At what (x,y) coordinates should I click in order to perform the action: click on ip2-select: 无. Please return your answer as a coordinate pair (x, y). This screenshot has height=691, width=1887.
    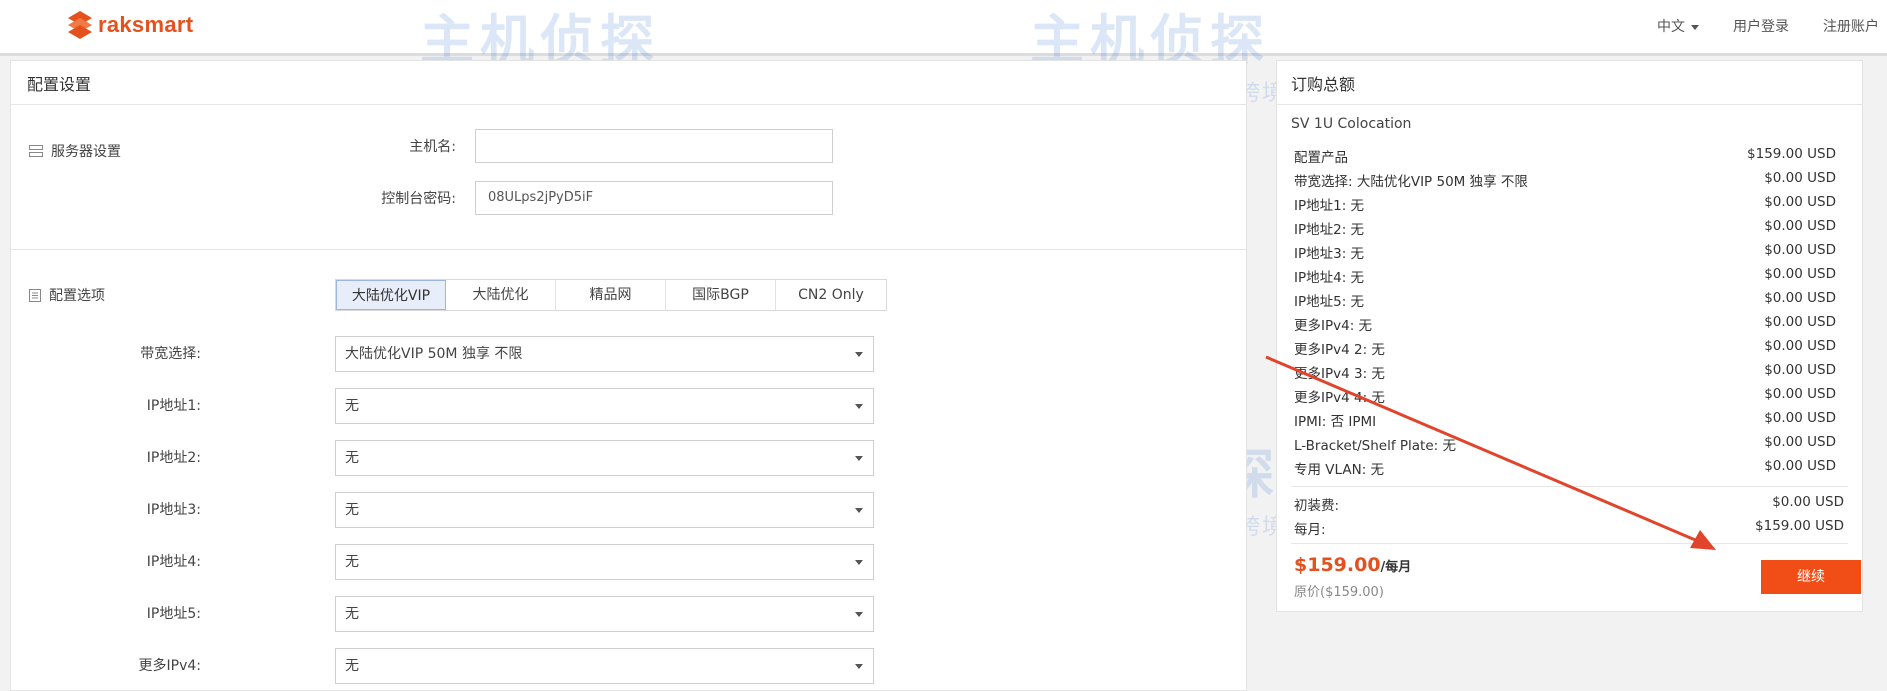
    Looking at the image, I should click on (604, 458).